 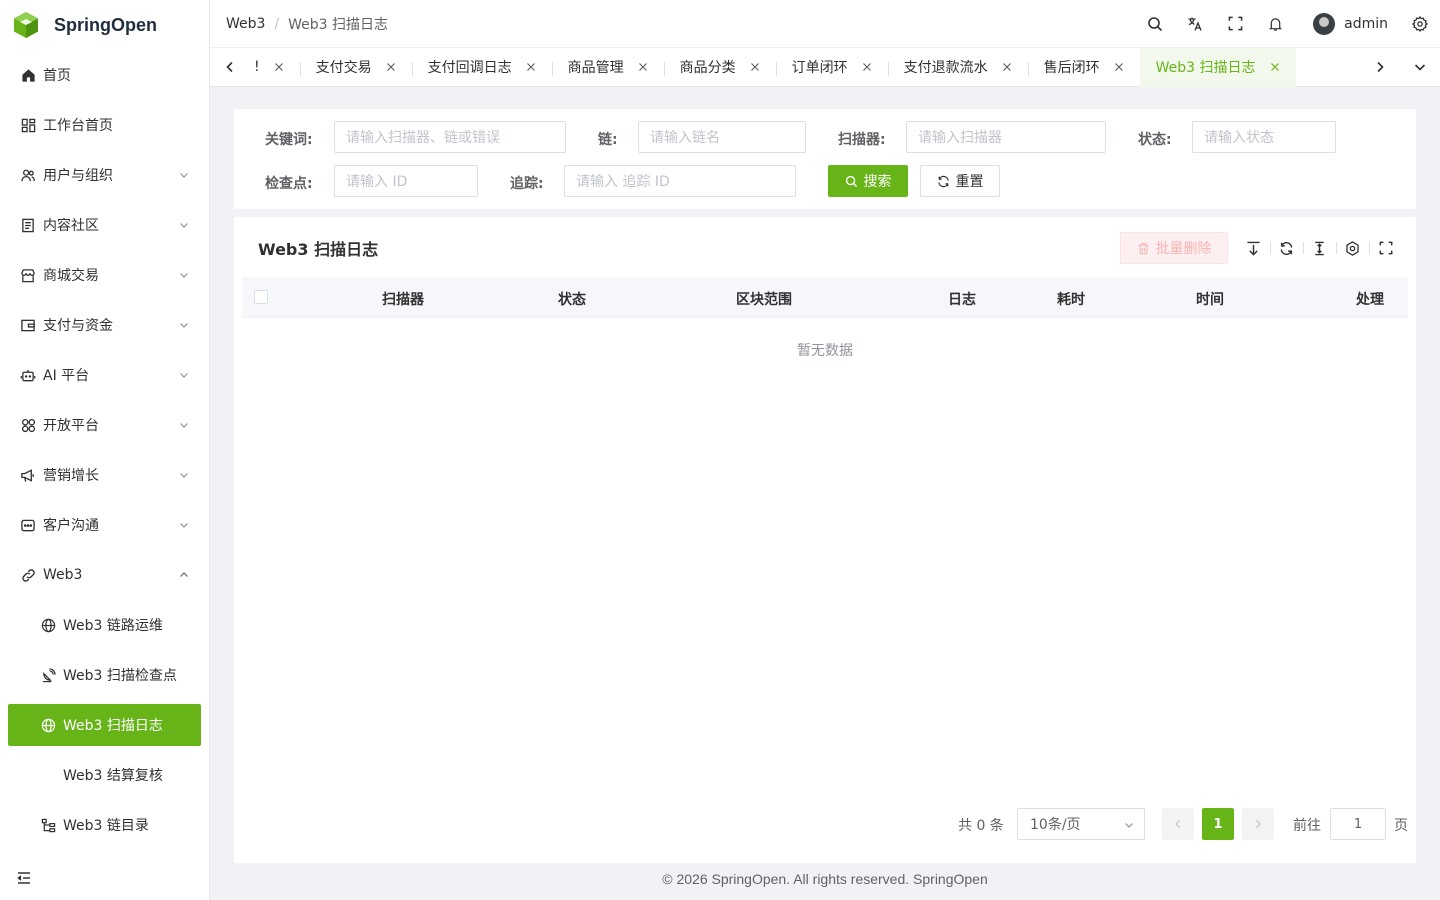 What do you see at coordinates (719, 67) in the screenshot?
I see `tab-item: 商品分类` at bounding box center [719, 67].